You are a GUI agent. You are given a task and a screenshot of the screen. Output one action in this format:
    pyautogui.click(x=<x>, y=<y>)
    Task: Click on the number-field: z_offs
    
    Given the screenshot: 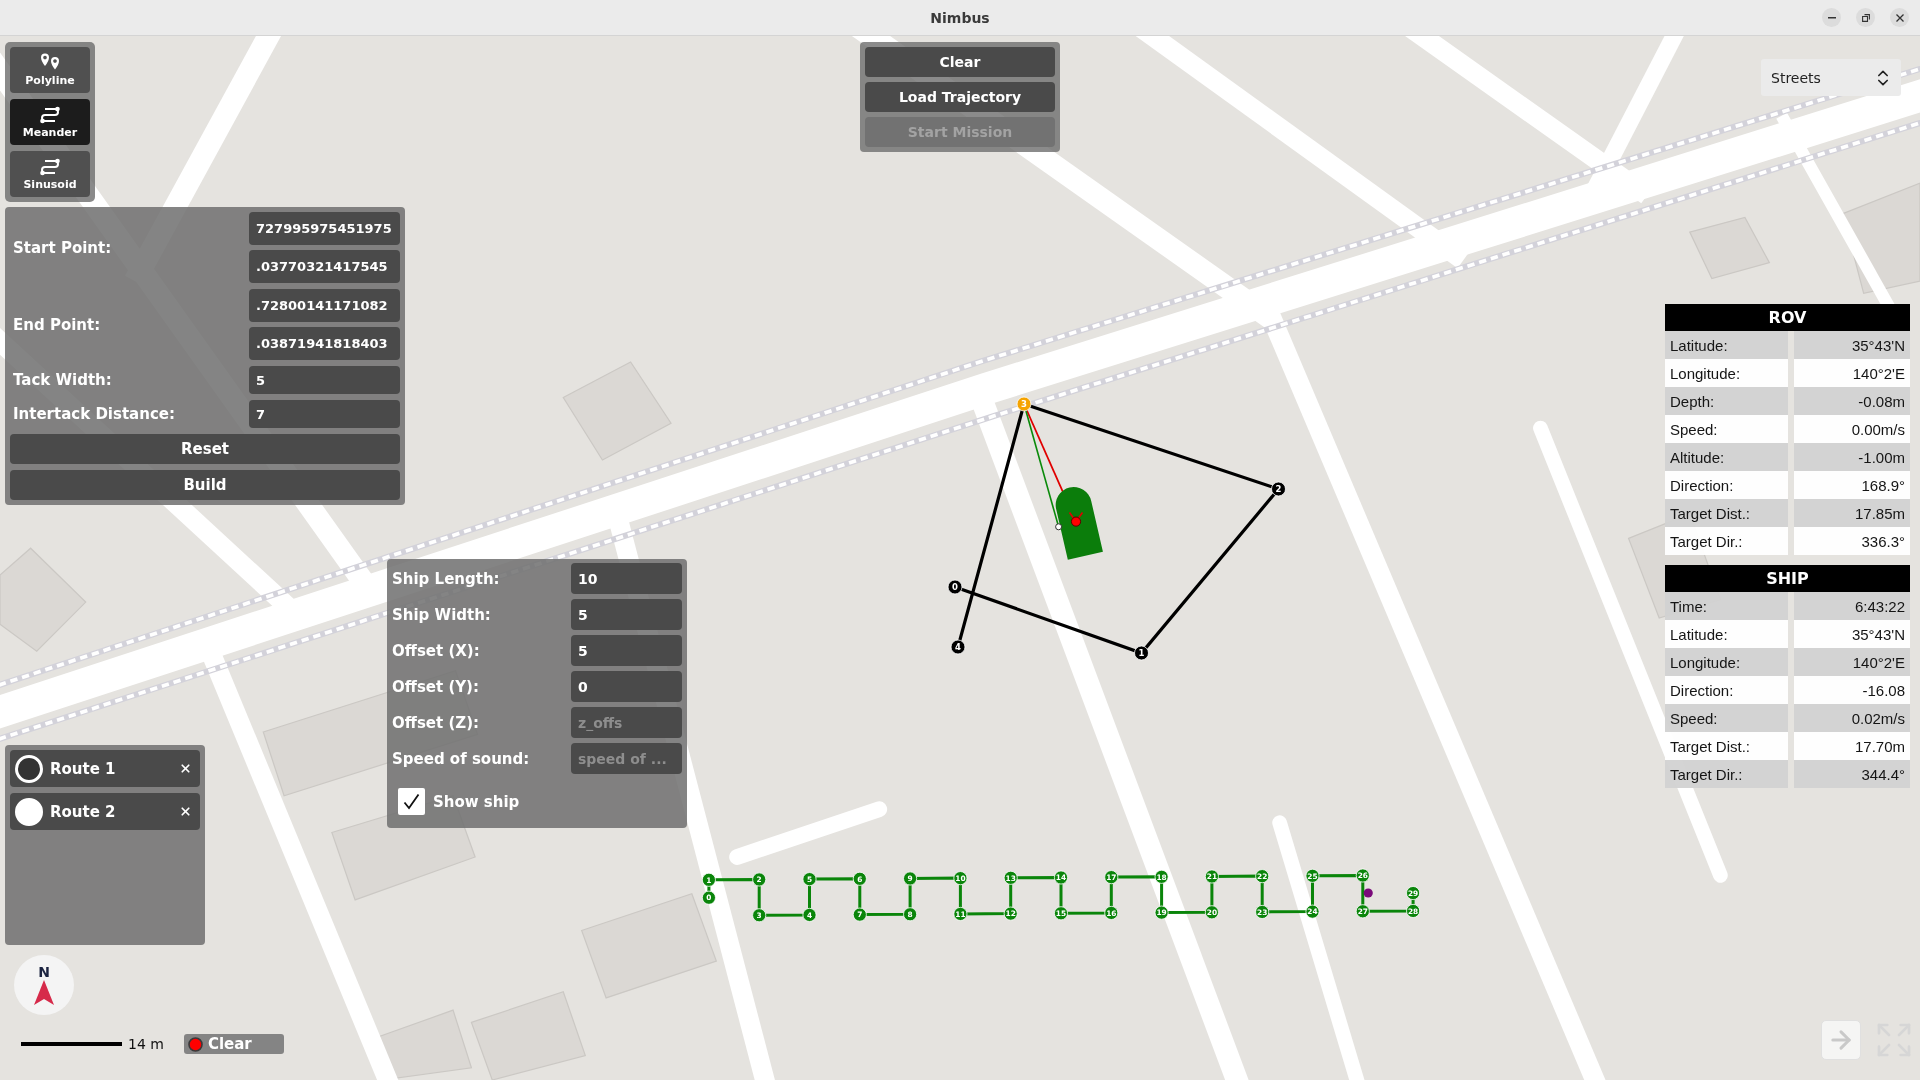 What is the action you would take?
    pyautogui.click(x=626, y=722)
    